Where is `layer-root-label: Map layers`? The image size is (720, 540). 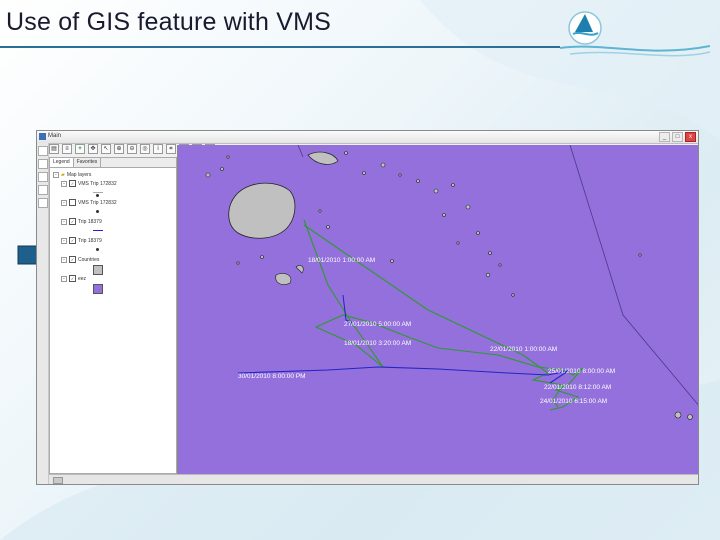
layer-root-label: Map layers is located at coordinates (79, 174).